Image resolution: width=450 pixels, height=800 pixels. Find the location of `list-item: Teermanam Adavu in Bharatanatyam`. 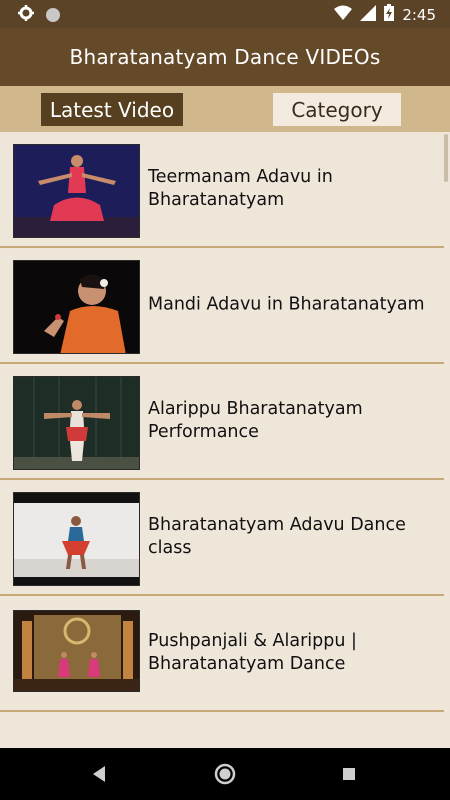

list-item: Teermanam Adavu in Bharatanatyam is located at coordinates (222, 190).